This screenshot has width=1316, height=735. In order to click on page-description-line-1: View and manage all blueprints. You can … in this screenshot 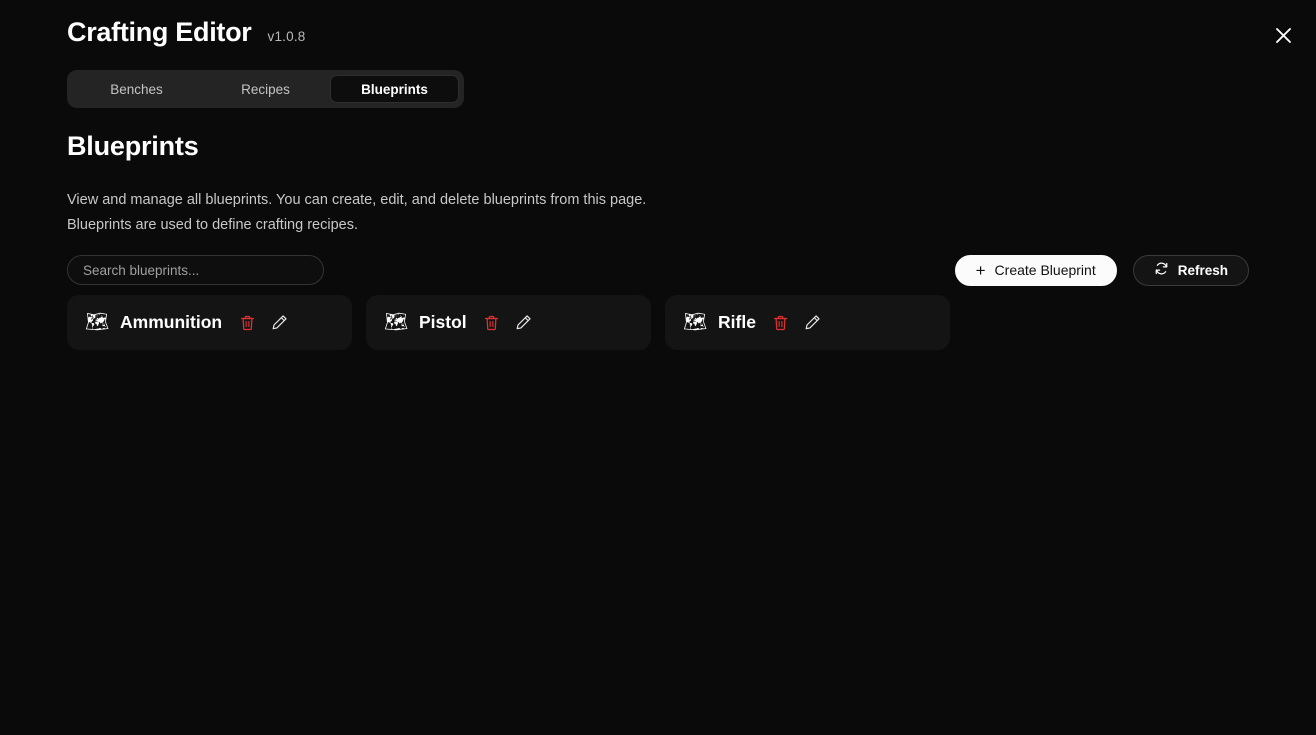, I will do `click(357, 200)`.